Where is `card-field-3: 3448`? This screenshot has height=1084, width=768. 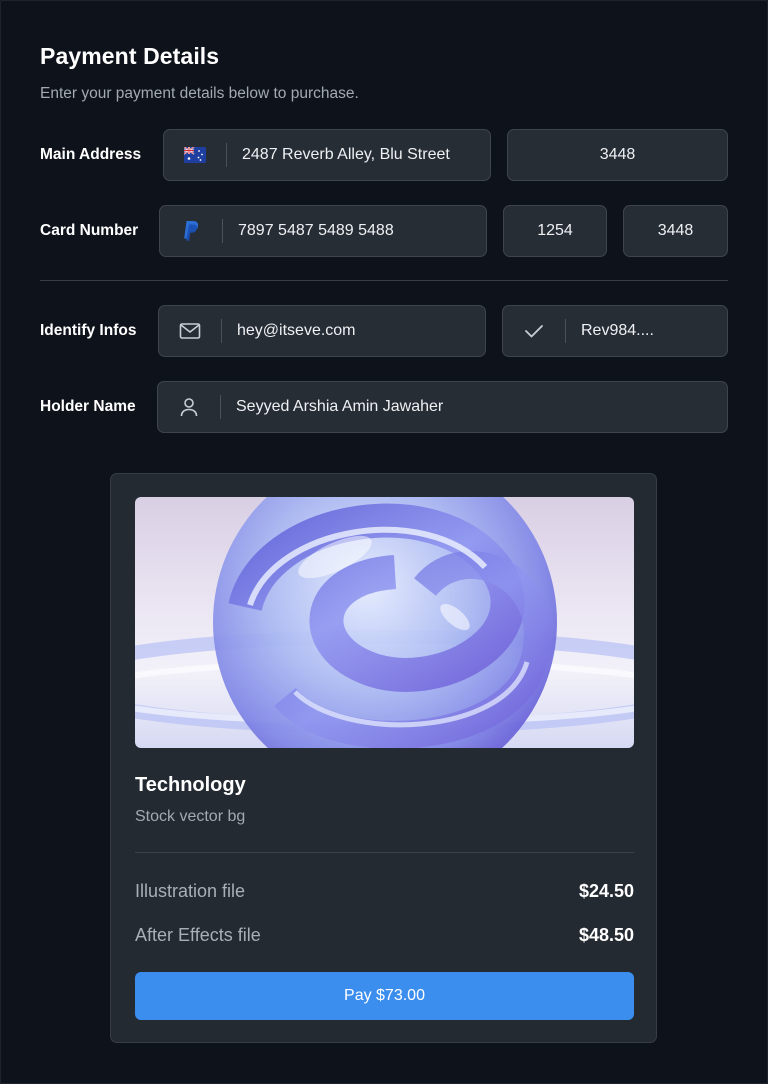
card-field-3: 3448 is located at coordinates (675, 231).